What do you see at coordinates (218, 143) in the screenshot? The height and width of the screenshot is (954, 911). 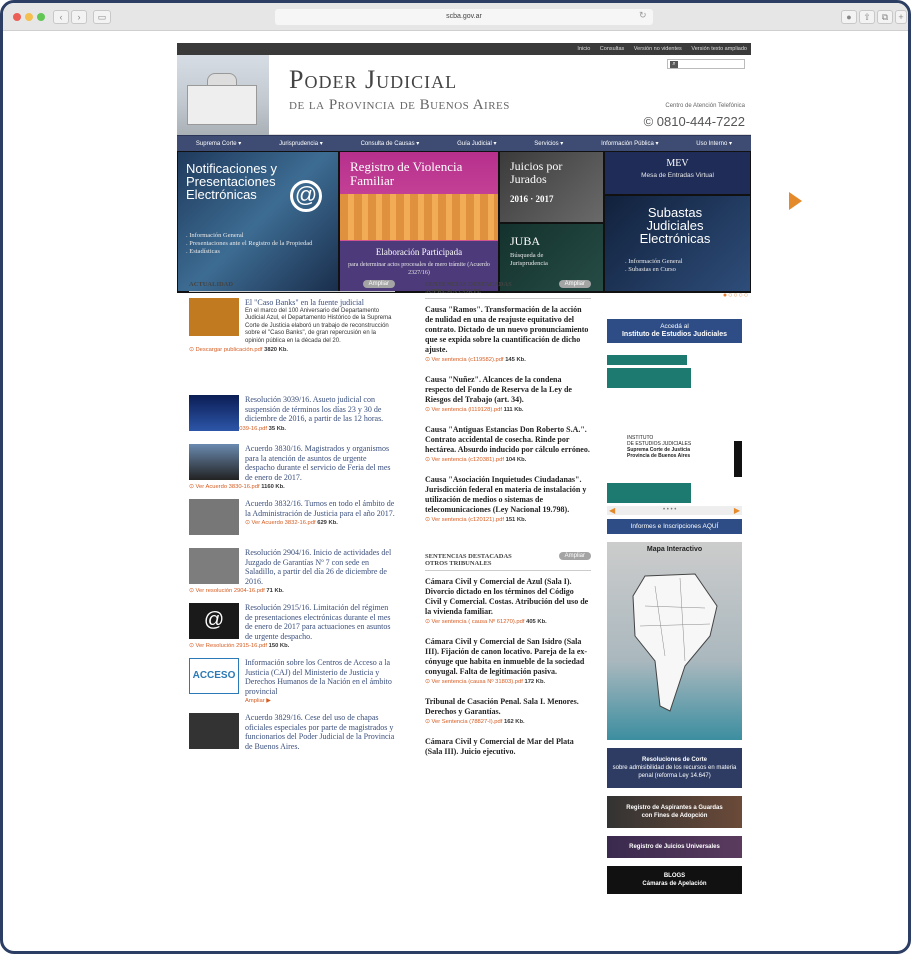 I see `menu-suprema-corte: Suprema Corte ▾` at bounding box center [218, 143].